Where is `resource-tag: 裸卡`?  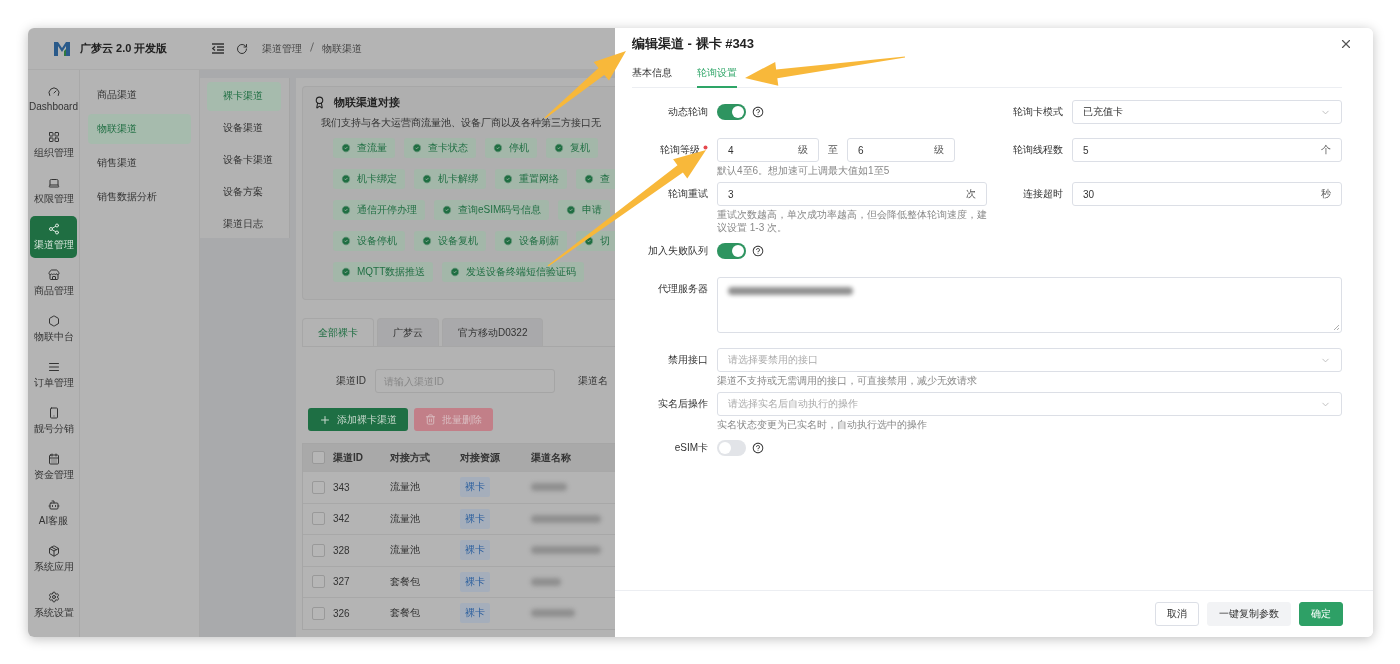
resource-tag: 裸卡 is located at coordinates (475, 613).